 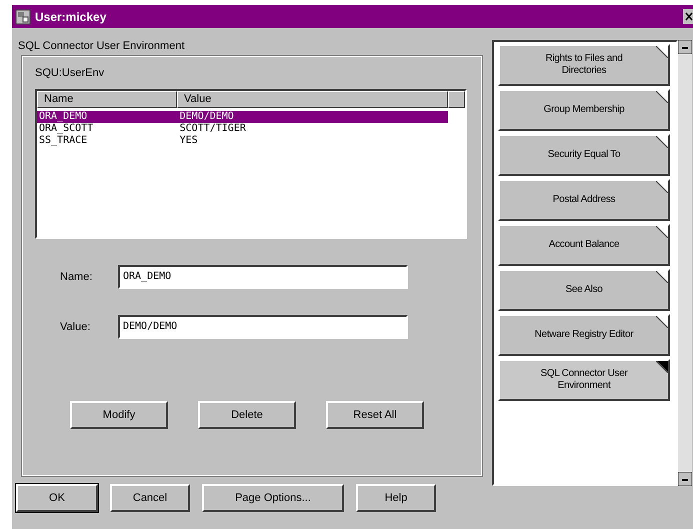 What do you see at coordinates (76, 327) in the screenshot?
I see `field-label: Value:` at bounding box center [76, 327].